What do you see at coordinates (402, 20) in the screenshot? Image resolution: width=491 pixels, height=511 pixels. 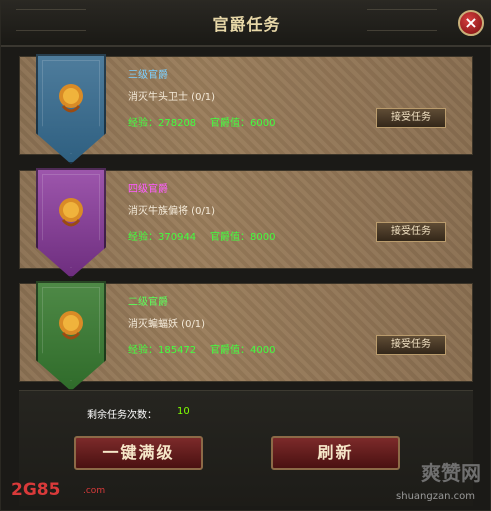 I see `title-ornament-right` at bounding box center [402, 20].